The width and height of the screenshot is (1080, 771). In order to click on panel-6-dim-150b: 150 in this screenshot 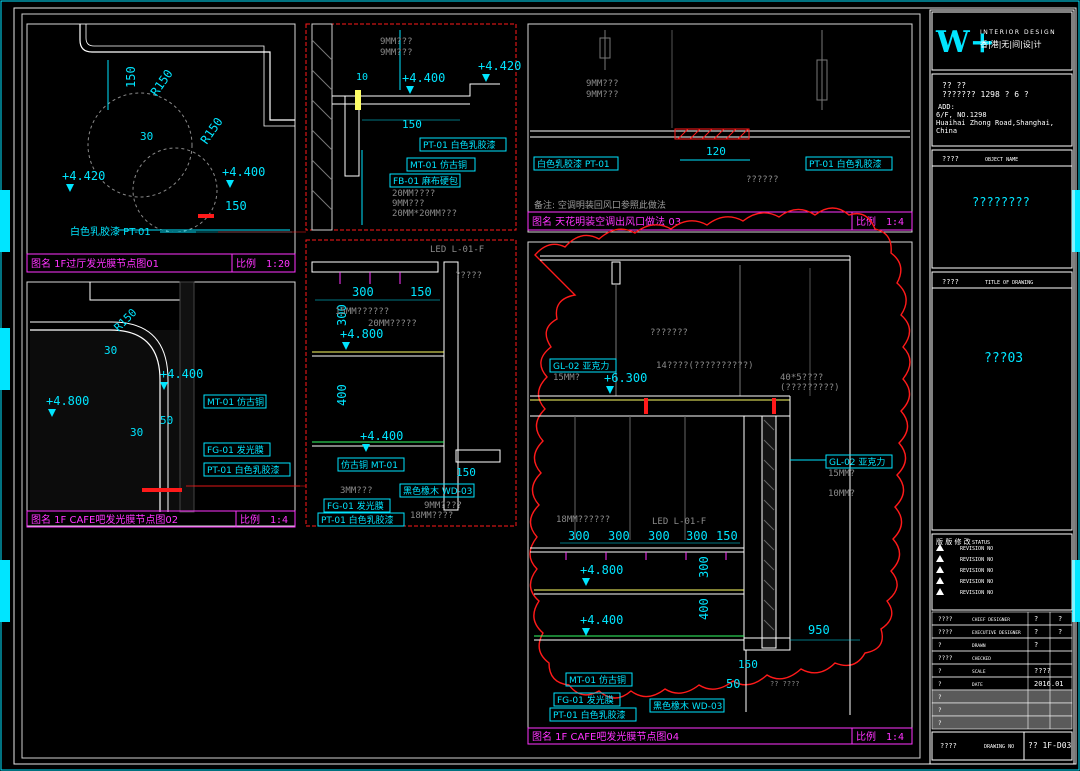, I will do `click(748, 664)`.